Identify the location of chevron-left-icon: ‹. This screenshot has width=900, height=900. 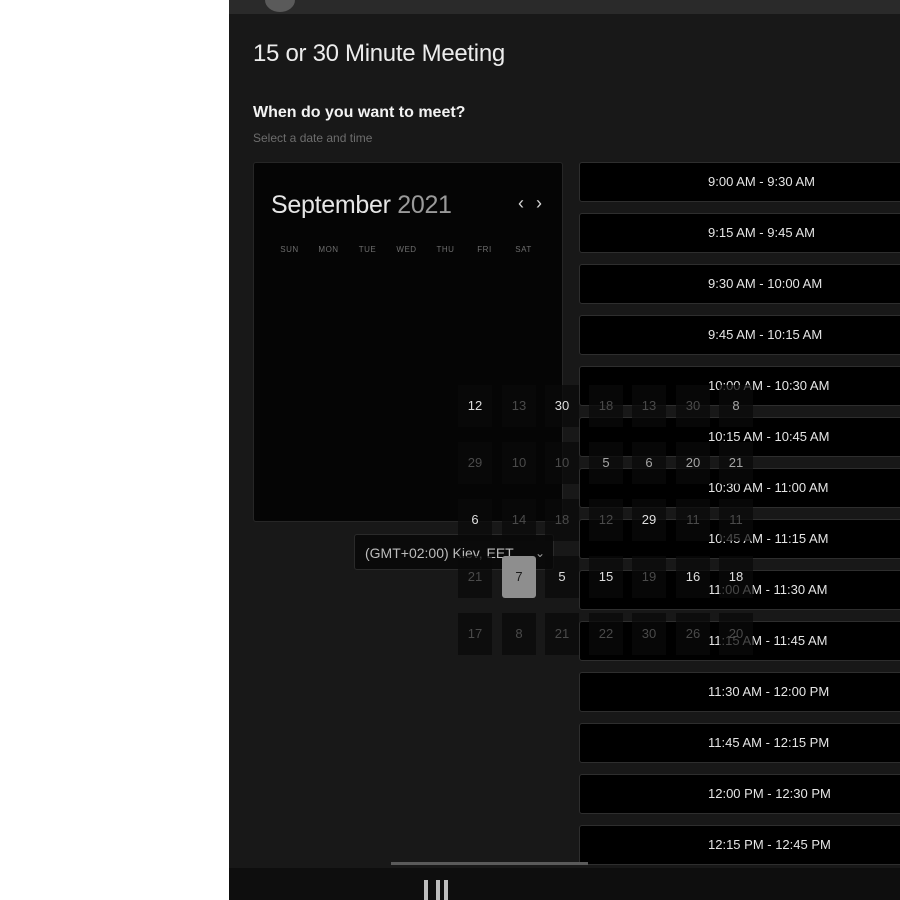
(521, 203).